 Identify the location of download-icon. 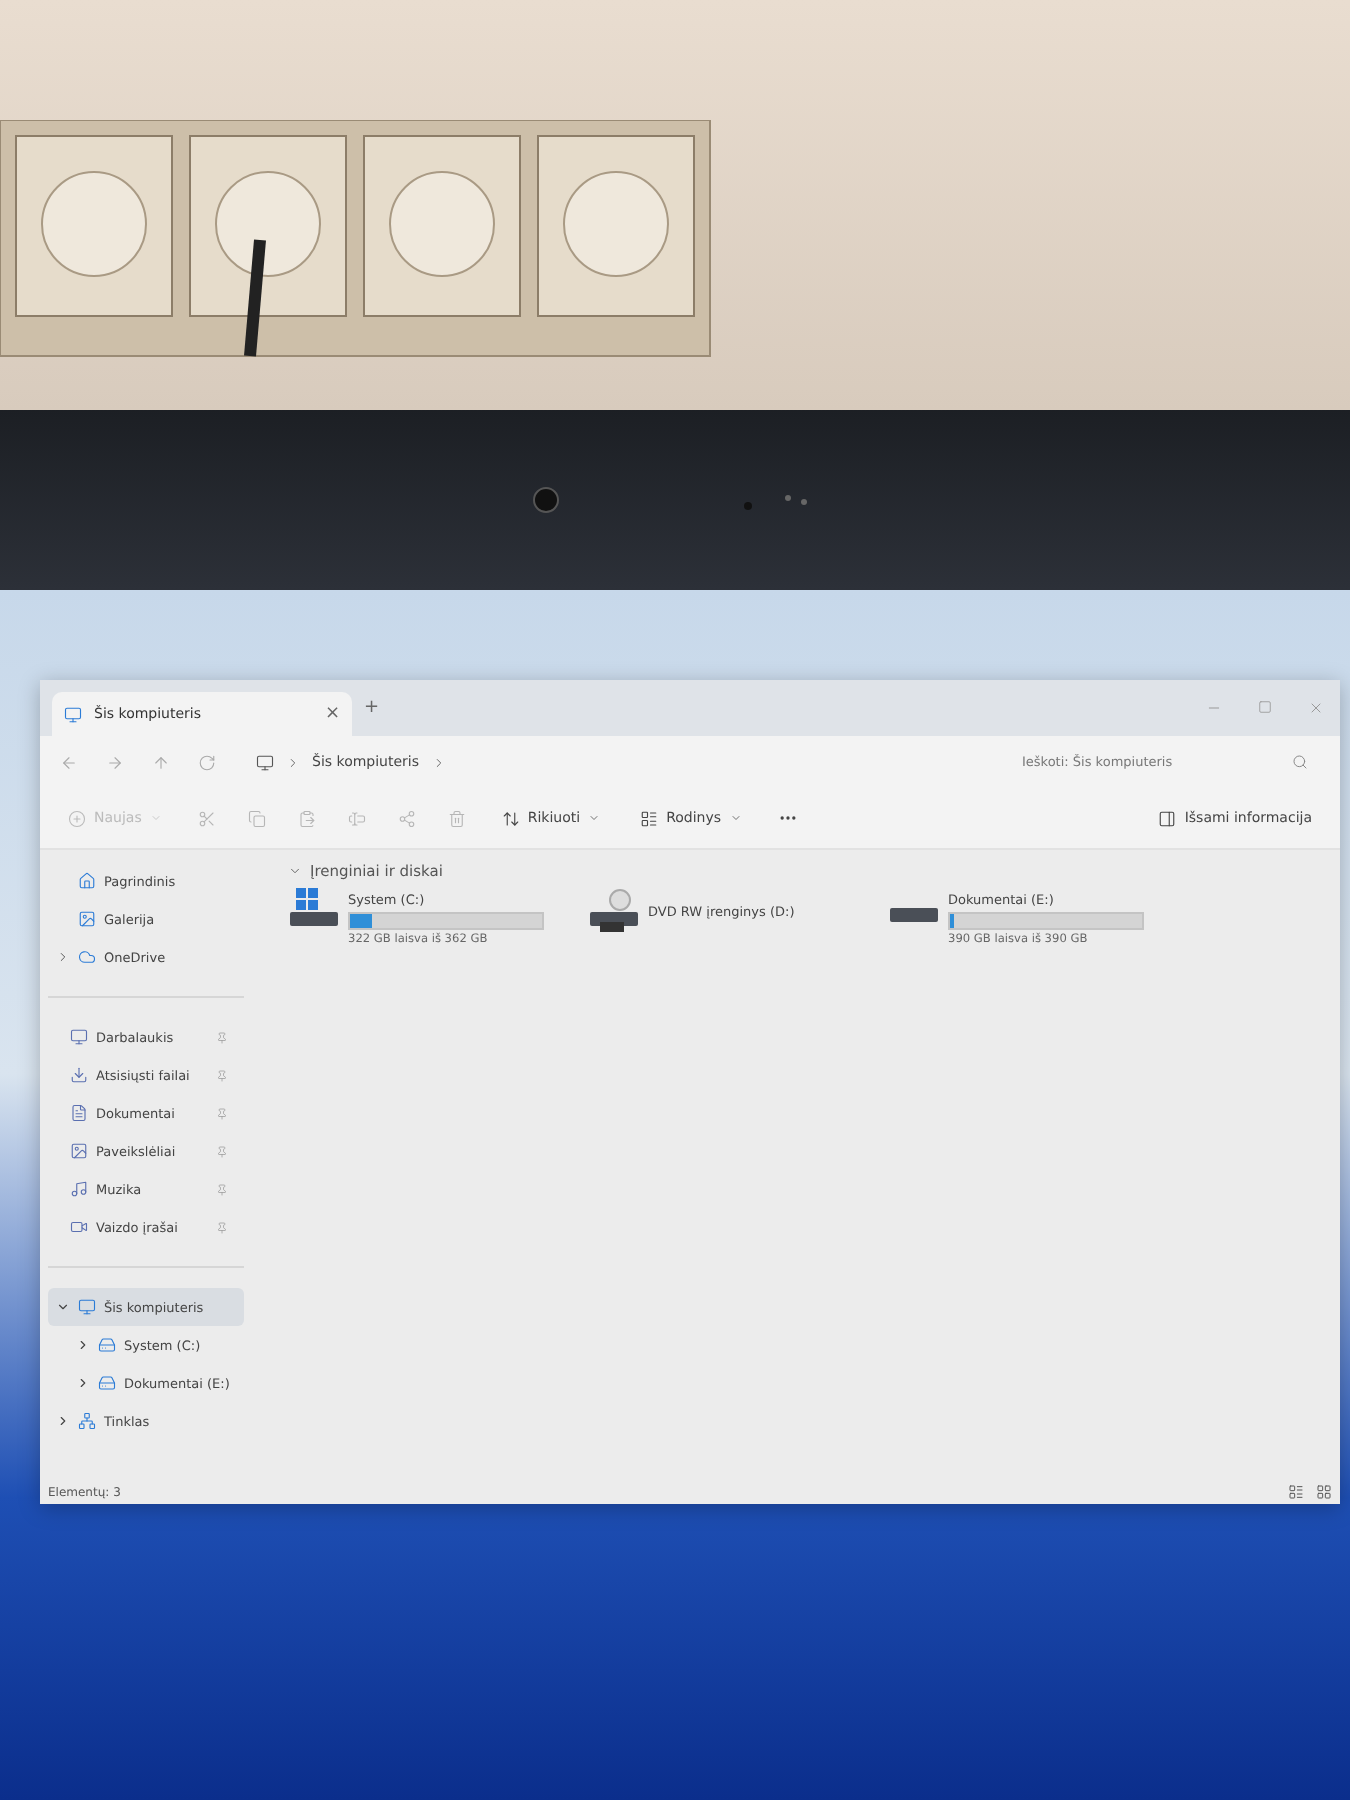
(79, 1075).